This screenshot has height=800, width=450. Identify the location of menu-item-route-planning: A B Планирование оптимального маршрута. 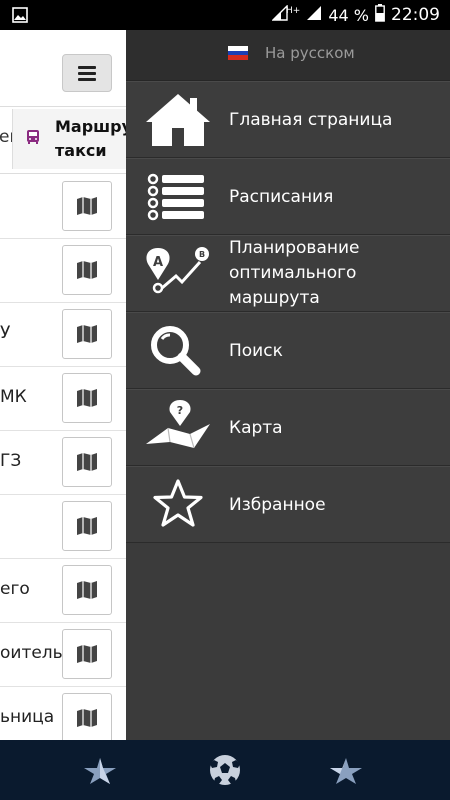
(288, 273).